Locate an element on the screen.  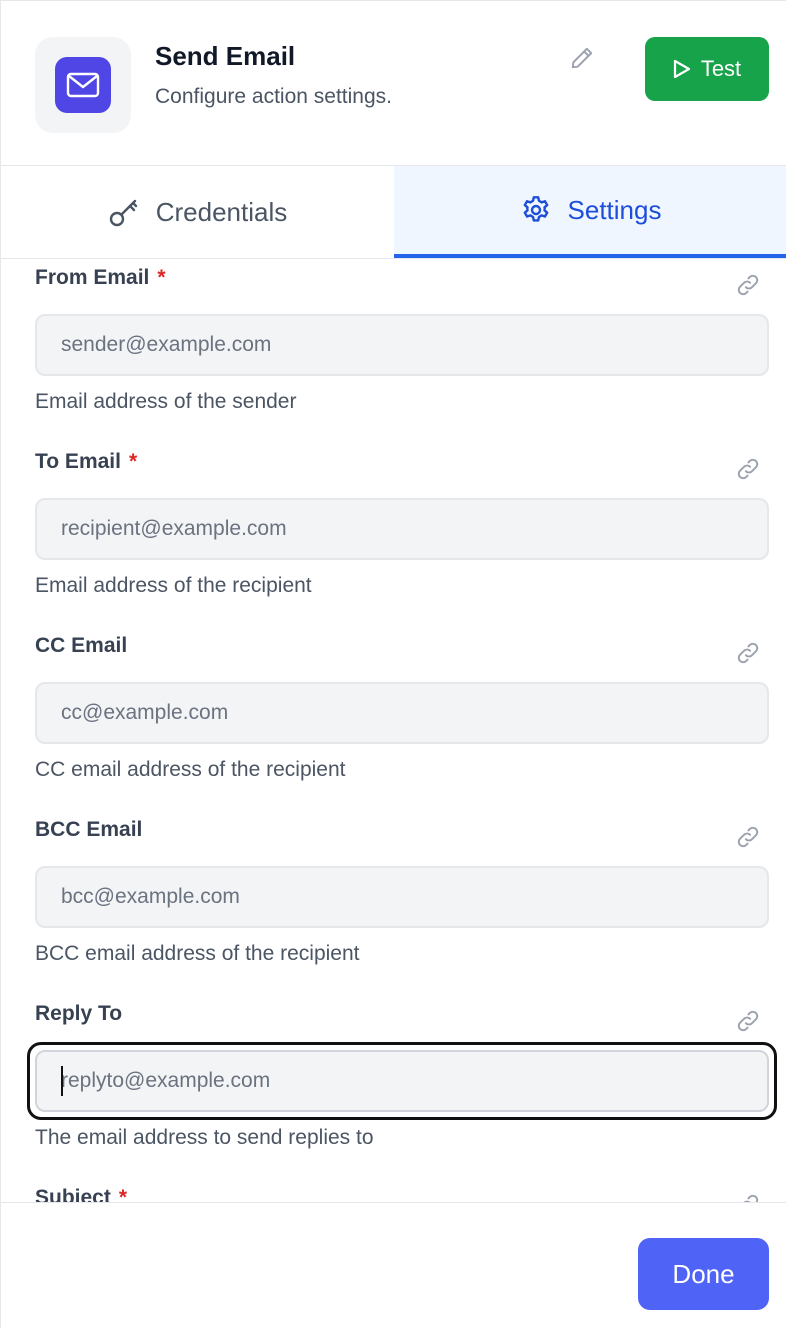
tab-credentials: Credentials is located at coordinates (197, 212).